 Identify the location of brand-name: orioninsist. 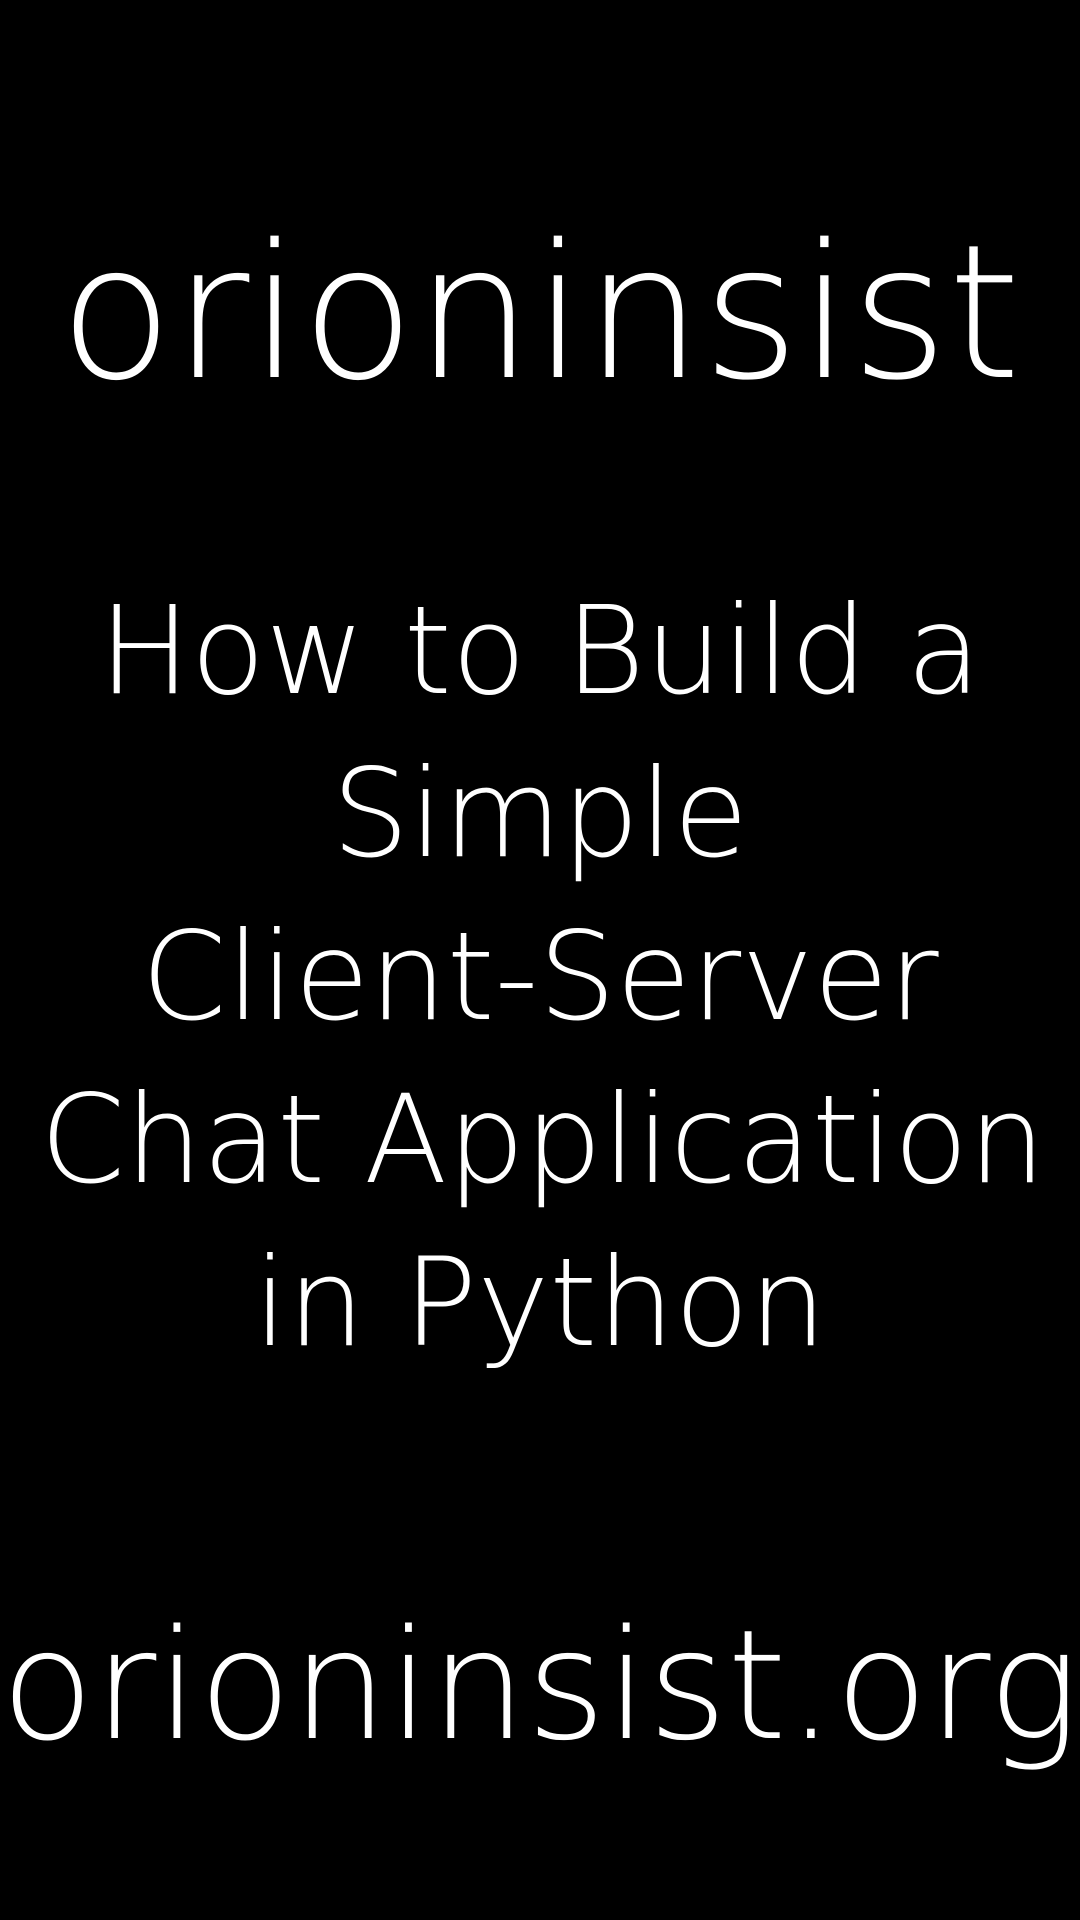
(540, 312).